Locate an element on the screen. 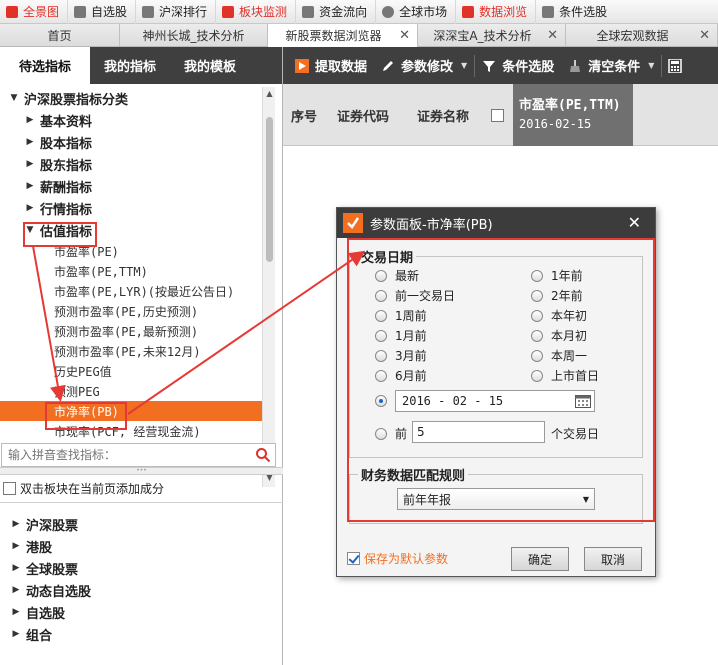 The image size is (718, 665). calculator-icon is located at coordinates (675, 65).